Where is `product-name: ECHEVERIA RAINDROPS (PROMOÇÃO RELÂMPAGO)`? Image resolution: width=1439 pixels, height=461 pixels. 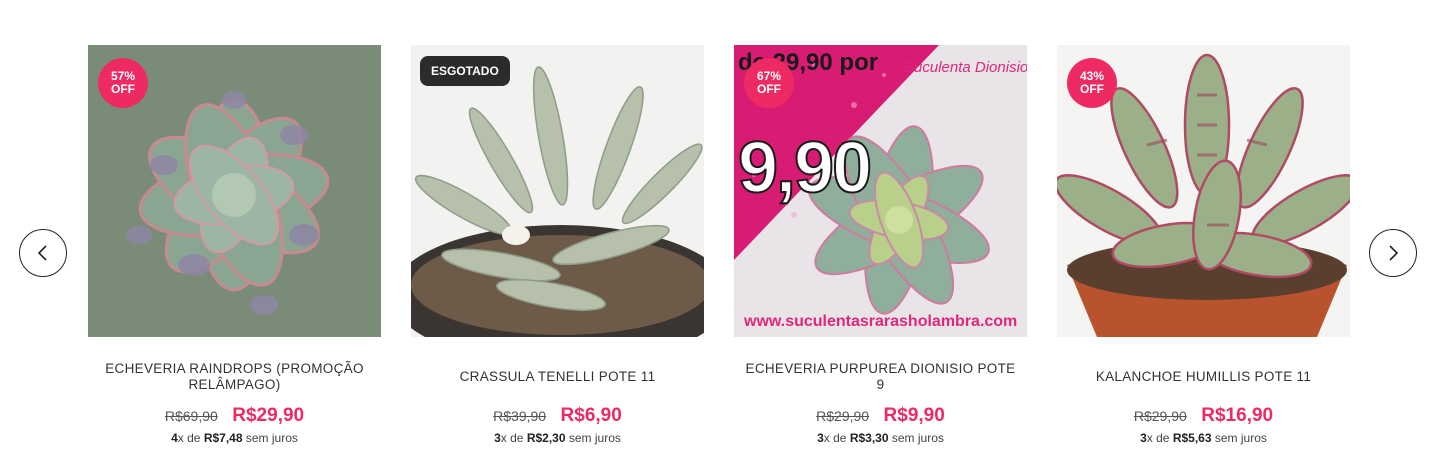 product-name: ECHEVERIA RAINDROPS (PROMOÇÃO RELÂMPAGO) is located at coordinates (234, 377).